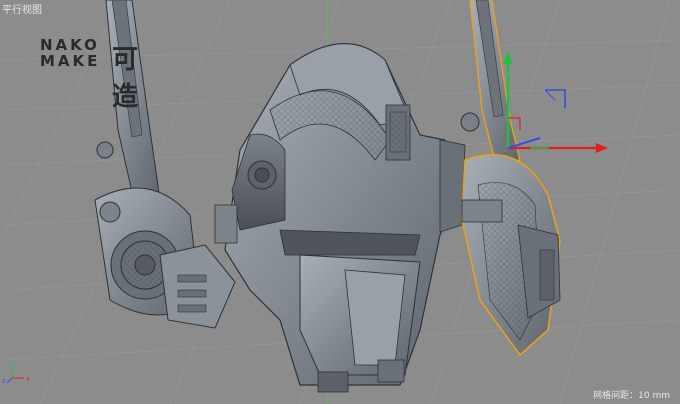 Image resolution: width=680 pixels, height=404 pixels. What do you see at coordinates (16, 366) in the screenshot?
I see `svg-text: y` at bounding box center [16, 366].